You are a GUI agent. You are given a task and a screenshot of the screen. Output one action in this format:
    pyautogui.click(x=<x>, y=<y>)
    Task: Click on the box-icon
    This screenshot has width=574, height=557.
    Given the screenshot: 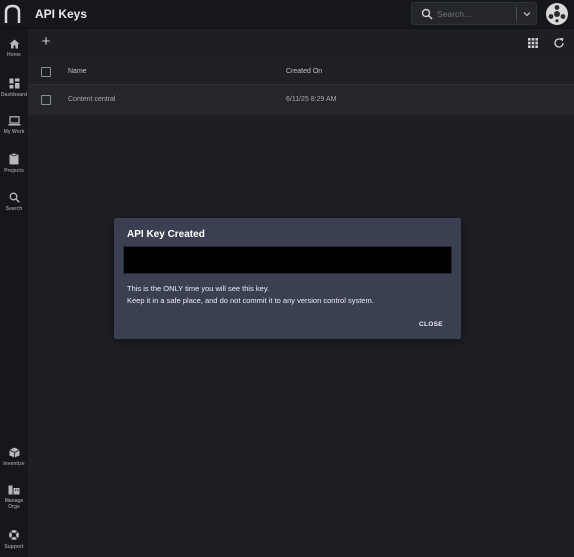 What is the action you would take?
    pyautogui.click(x=14, y=452)
    